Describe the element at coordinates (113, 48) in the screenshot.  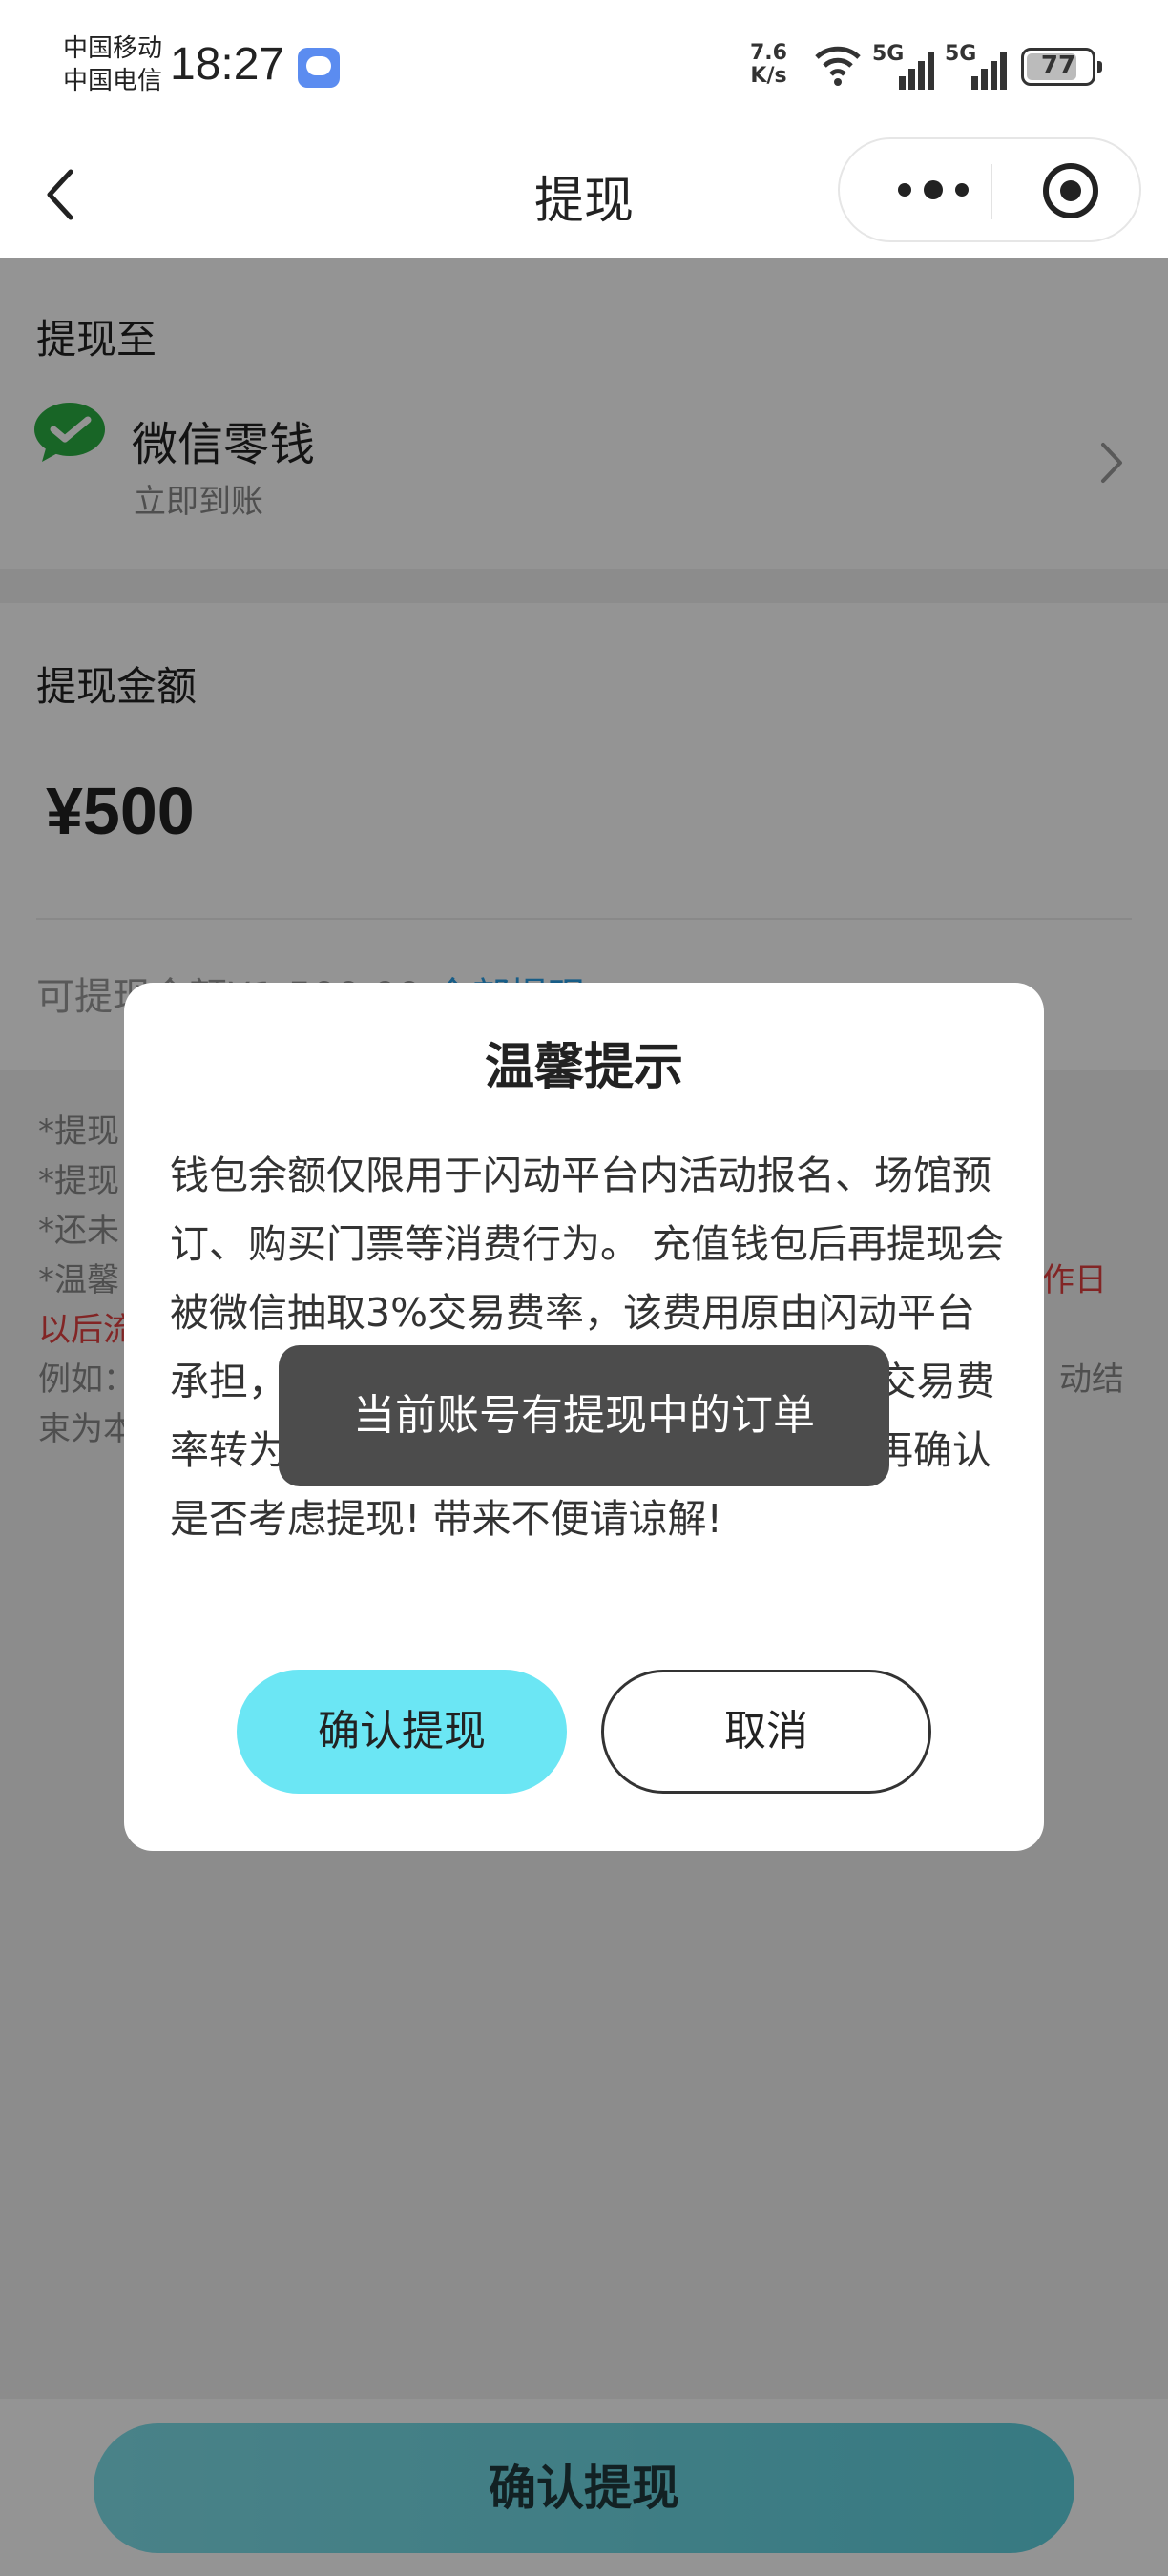
I see `carrier-1: 中国移动` at that location.